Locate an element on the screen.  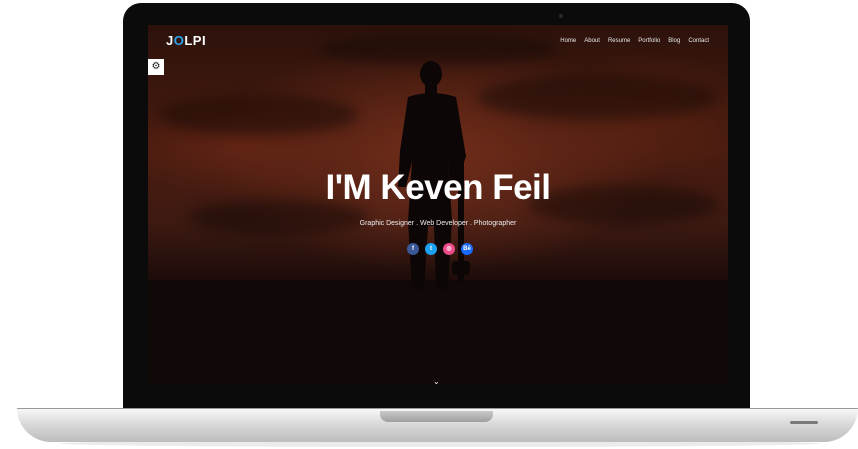
hero-title: I'M Keven Feil is located at coordinates (438, 187).